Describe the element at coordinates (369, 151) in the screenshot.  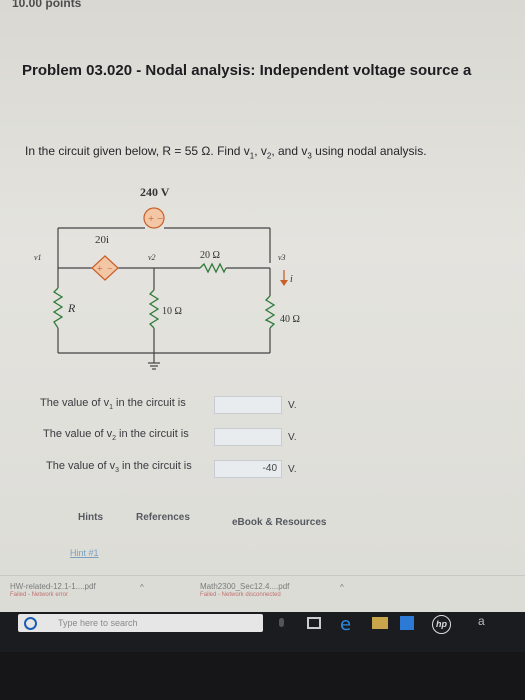
I see `question-text-d: using nodal analysis.` at that location.